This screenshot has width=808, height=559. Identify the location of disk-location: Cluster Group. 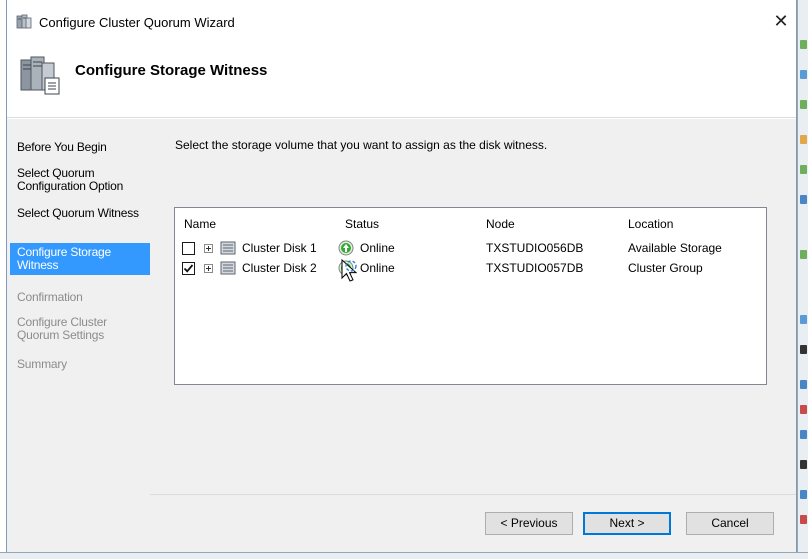
(665, 268).